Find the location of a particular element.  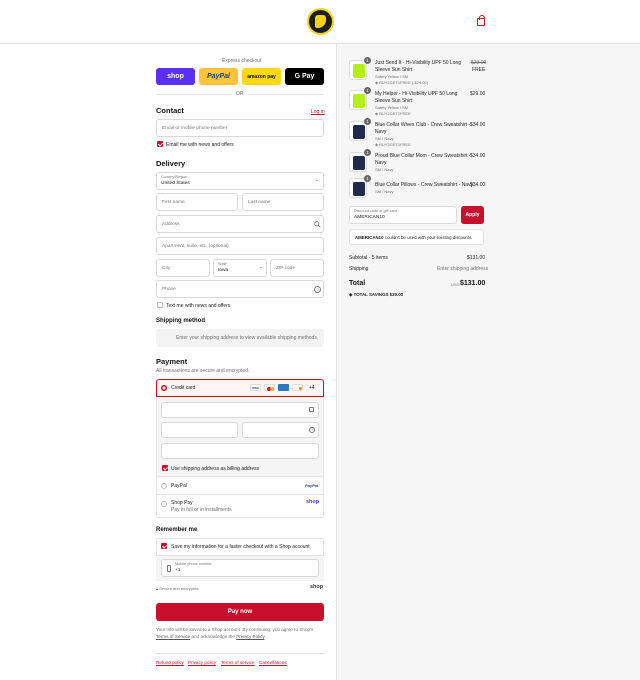

contact-title: Contact is located at coordinates (170, 110).